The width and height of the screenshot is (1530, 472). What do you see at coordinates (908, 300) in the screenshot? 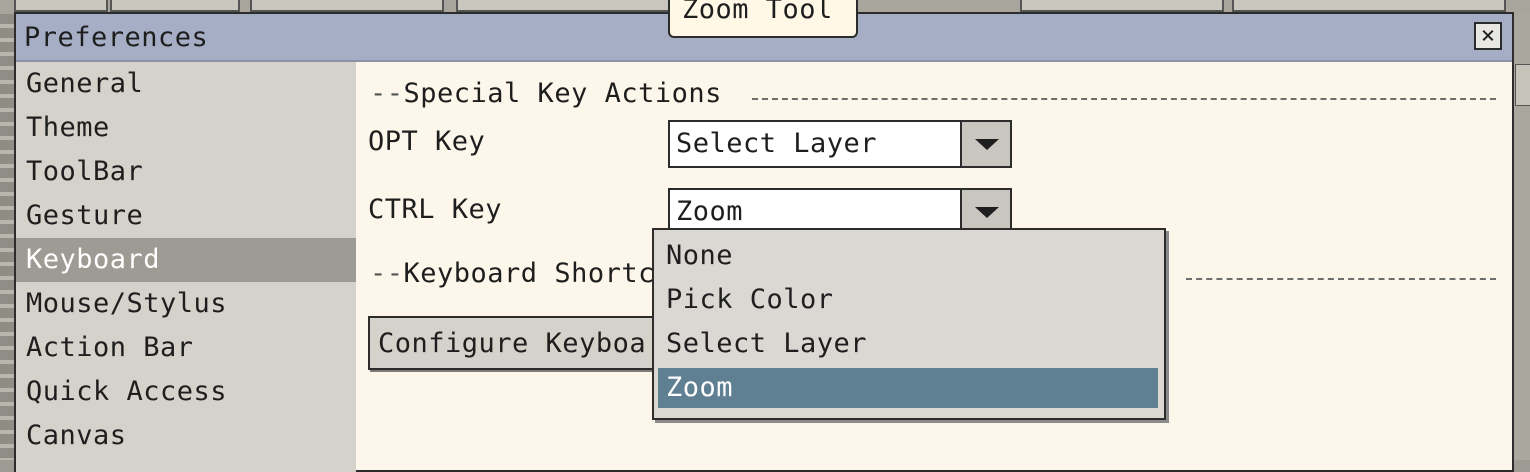
I see `option-pick-color: Pick Color` at bounding box center [908, 300].